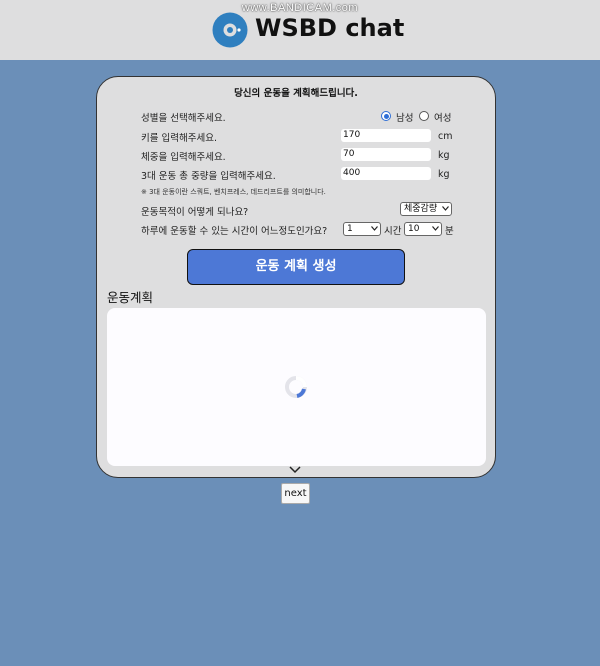  Describe the element at coordinates (404, 117) in the screenshot. I see `gender-male-label: 남성` at that location.